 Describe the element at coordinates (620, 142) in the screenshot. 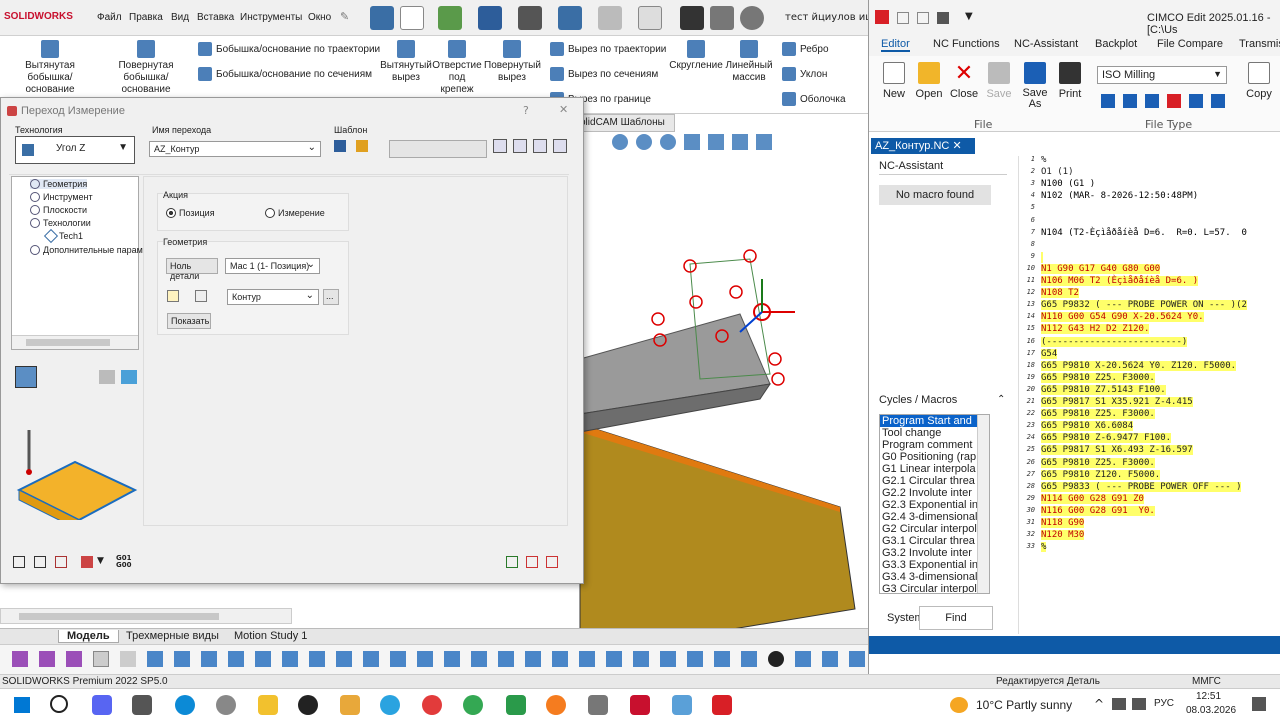

I see `zoom-fit-icon` at that location.